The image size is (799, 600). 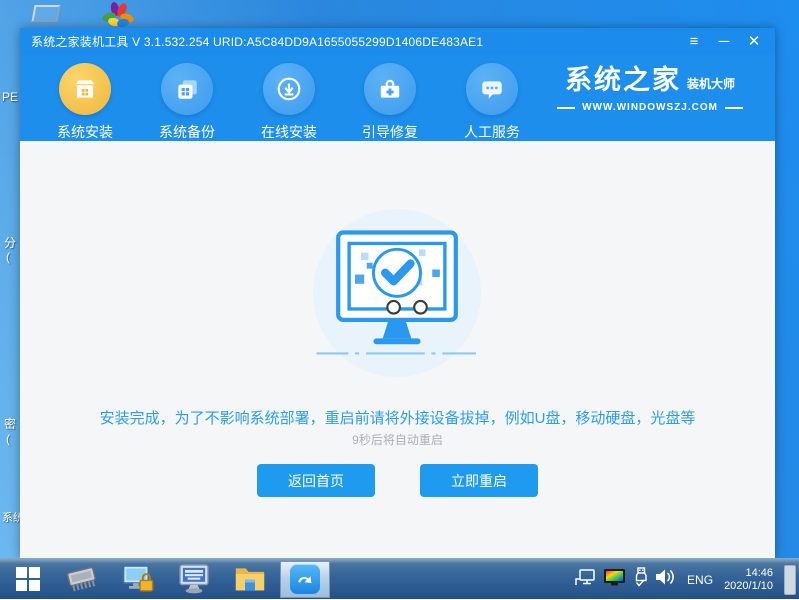 I want to click on minimize-icon: ─, so click(x=724, y=42).